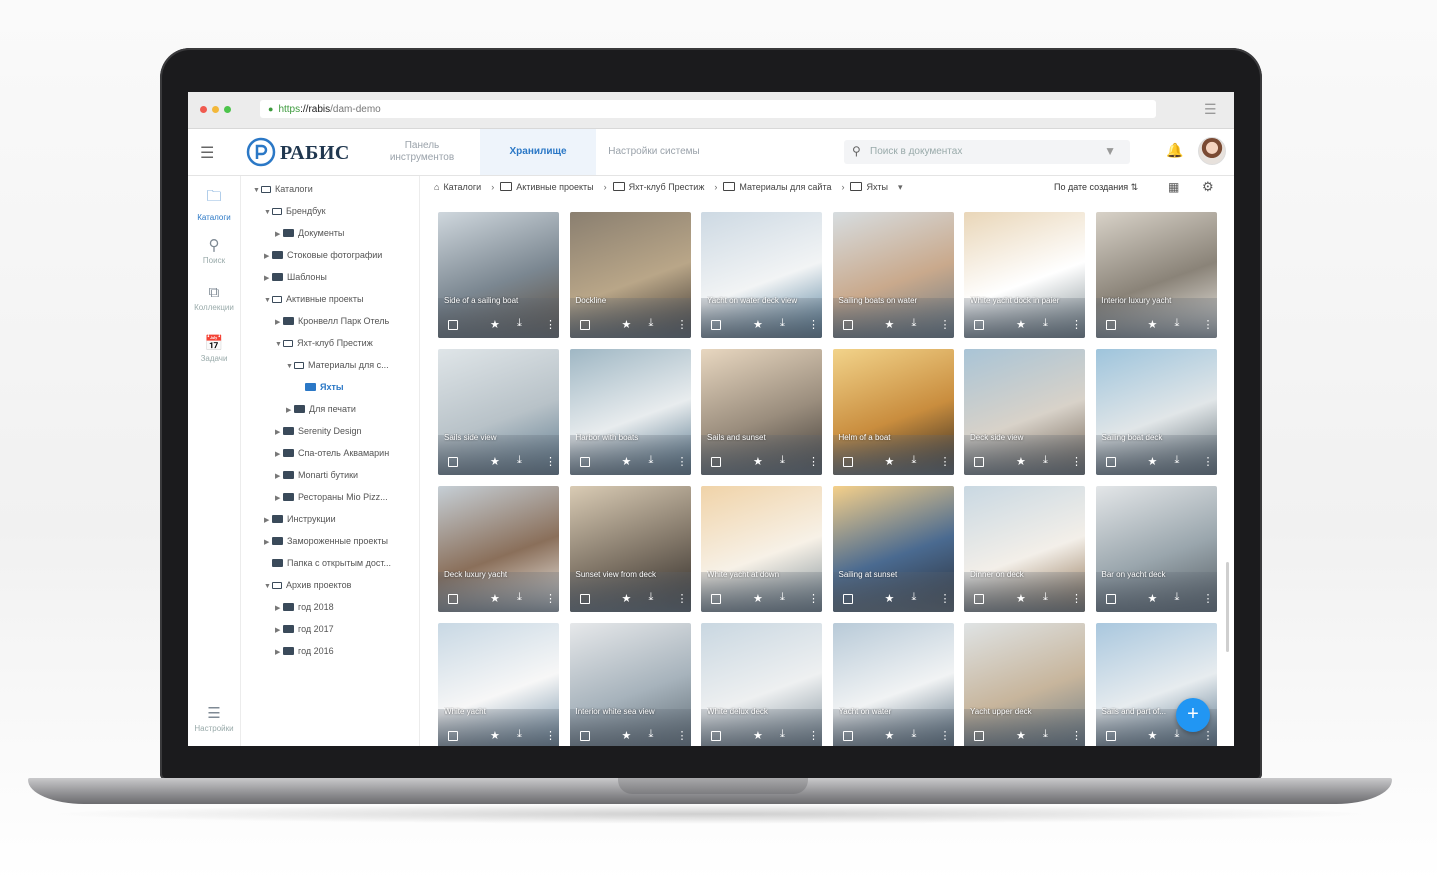 Image resolution: width=1437 pixels, height=882 pixels. I want to click on tree-node: ▼ Брендбук, so click(295, 211).